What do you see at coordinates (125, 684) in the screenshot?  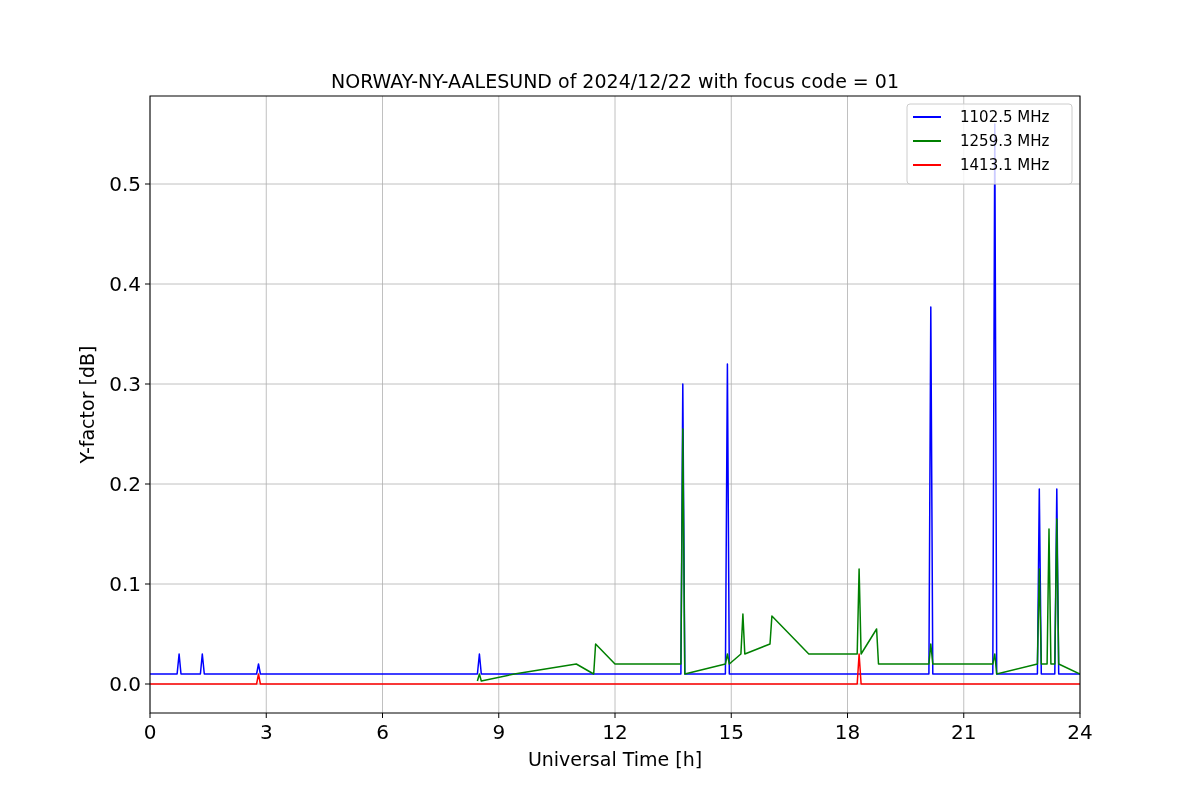 I see `y-tick-label: 0.0` at bounding box center [125, 684].